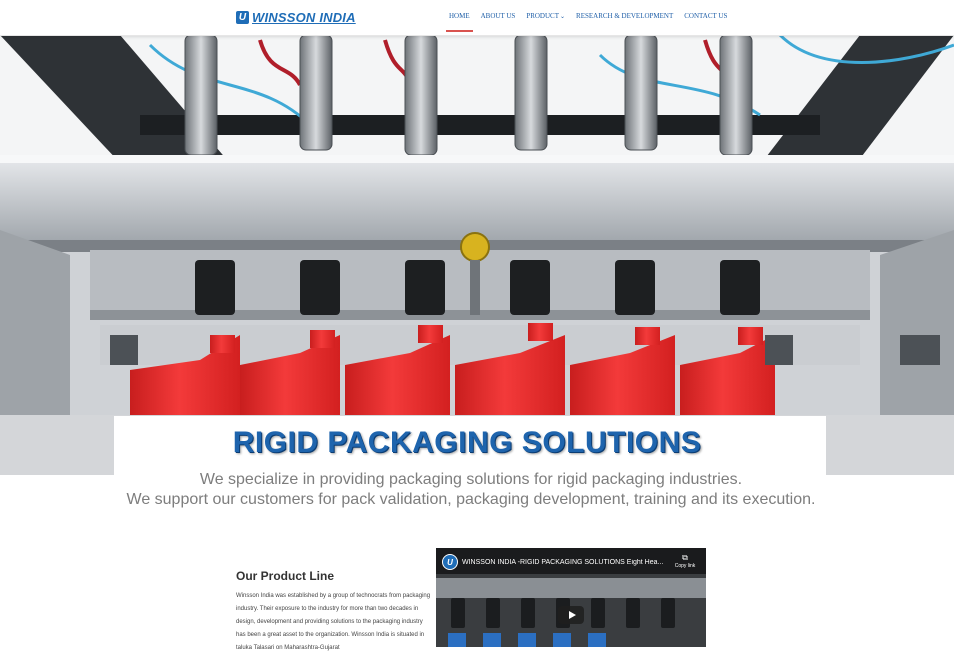 This screenshot has height=655, width=954. Describe the element at coordinates (685, 557) in the screenshot. I see `copy-icon: ⧉` at that location.